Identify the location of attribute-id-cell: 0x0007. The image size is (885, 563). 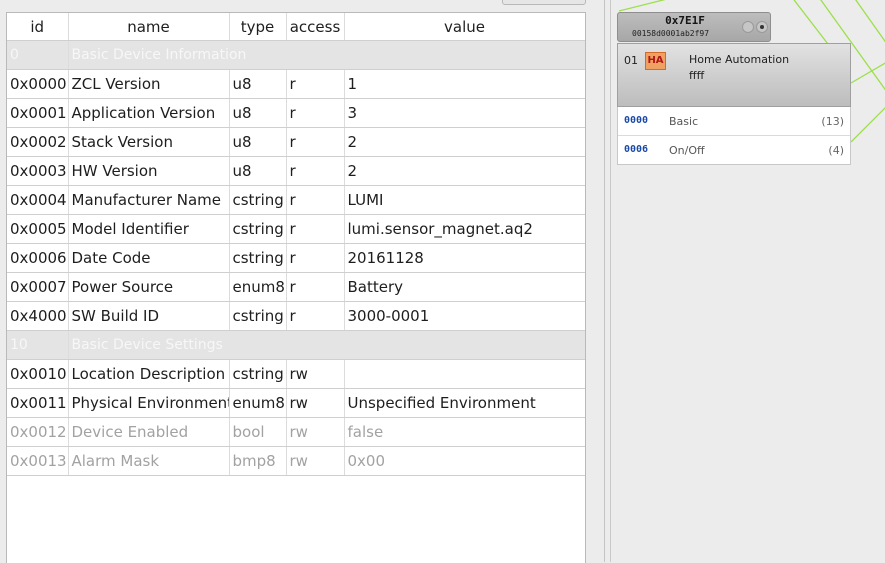
(38, 287).